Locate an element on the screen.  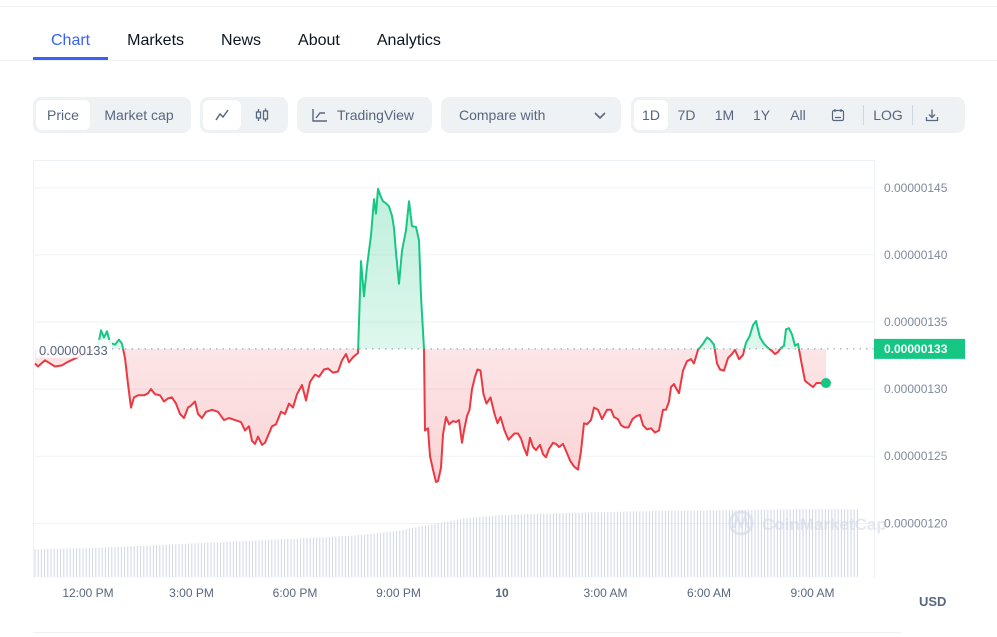
y-tick-label: 0.00000125 is located at coordinates (916, 456).